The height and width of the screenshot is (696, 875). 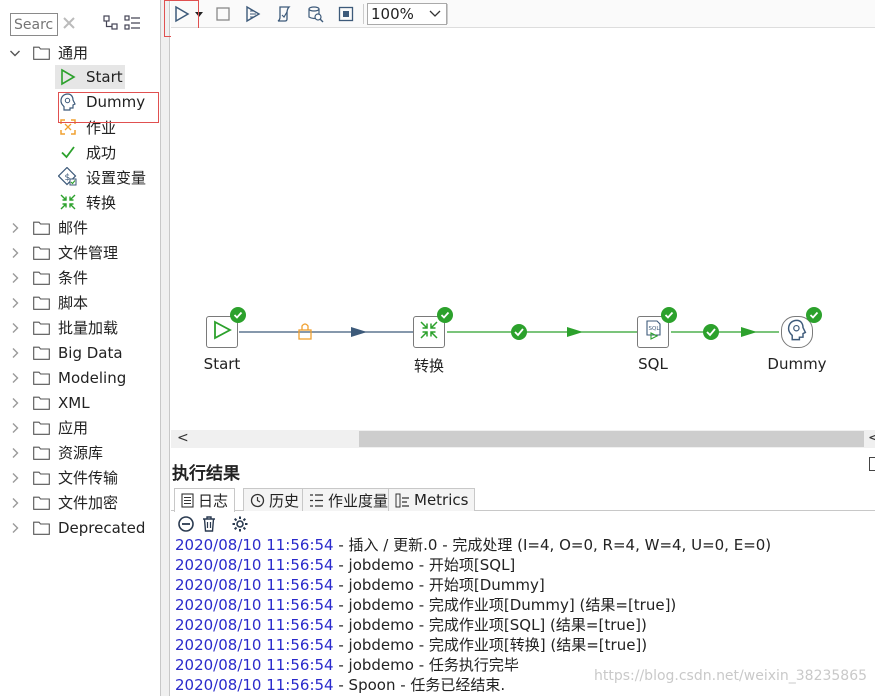 What do you see at coordinates (48, 277) in the screenshot?
I see `tree-folder-2: 条件` at bounding box center [48, 277].